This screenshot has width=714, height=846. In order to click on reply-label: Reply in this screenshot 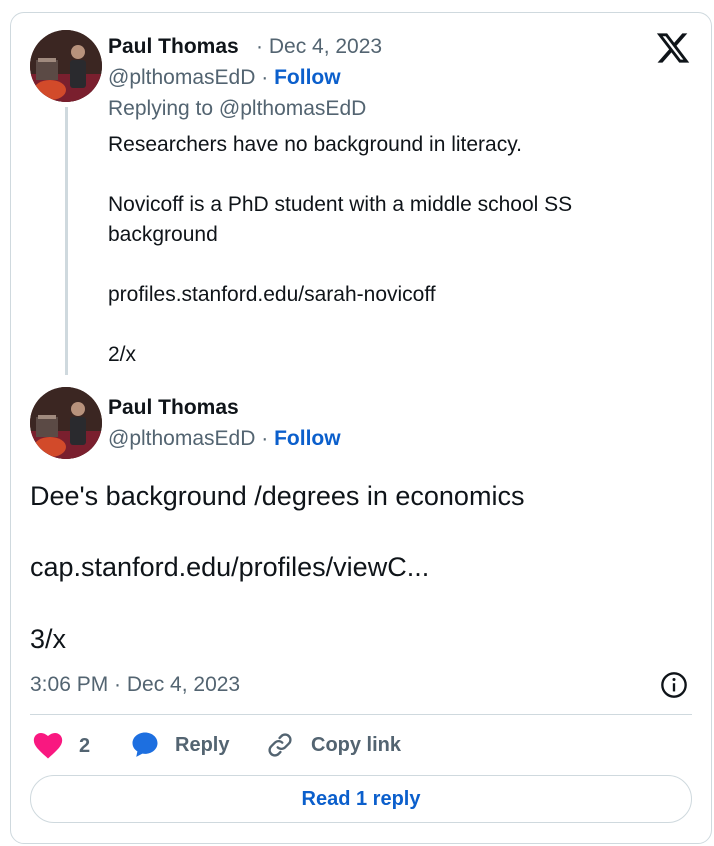, I will do `click(202, 744)`.